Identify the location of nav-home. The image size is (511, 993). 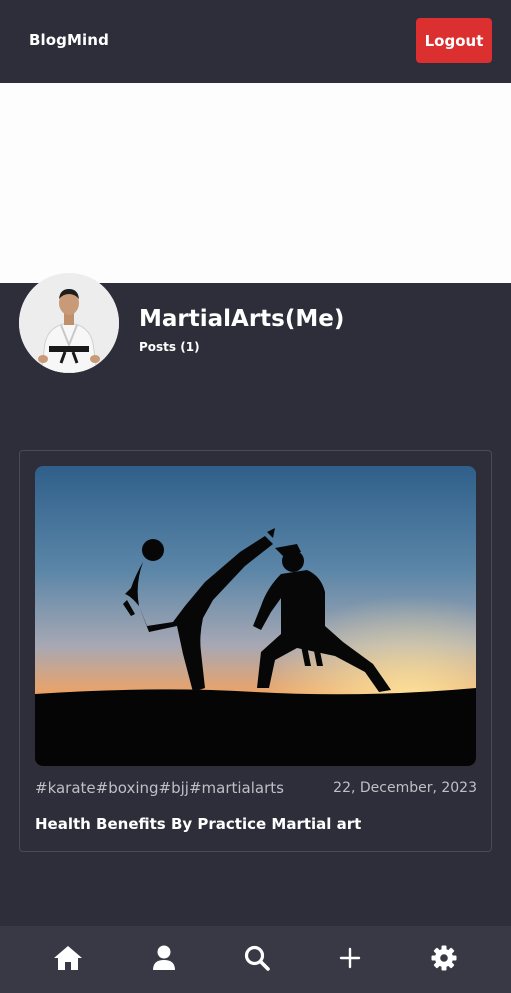
(68, 958).